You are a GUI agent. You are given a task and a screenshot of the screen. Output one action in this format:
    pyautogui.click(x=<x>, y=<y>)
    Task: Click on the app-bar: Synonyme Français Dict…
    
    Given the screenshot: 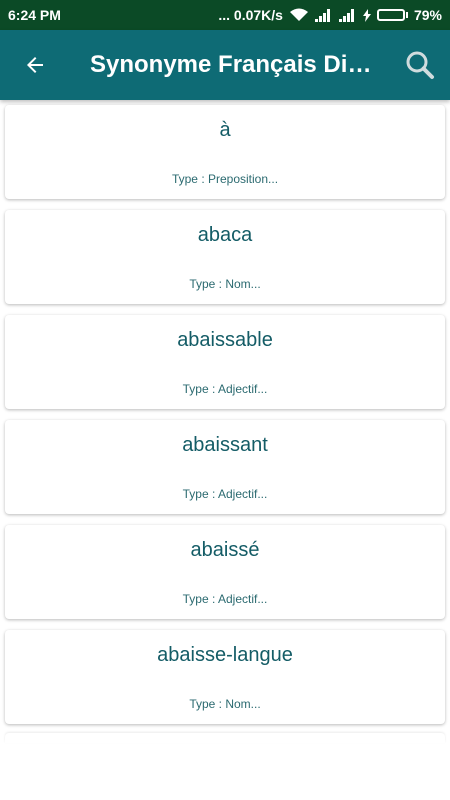 What is the action you would take?
    pyautogui.click(x=225, y=65)
    